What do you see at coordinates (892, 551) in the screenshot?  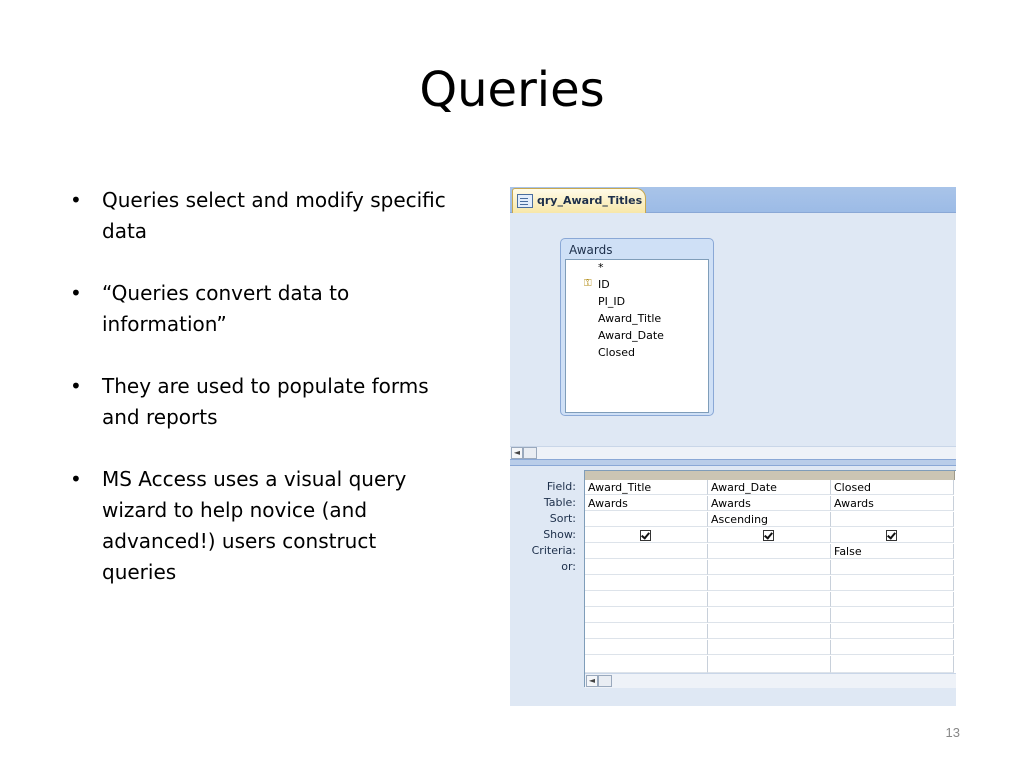 I see `grid-cell-criteria: False` at bounding box center [892, 551].